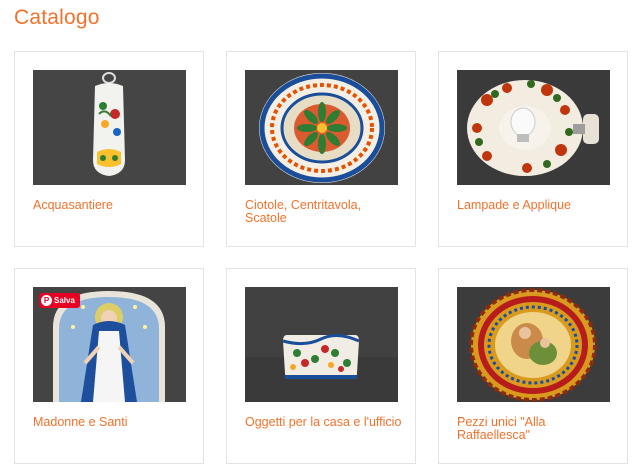 The image size is (643, 475). What do you see at coordinates (46, 300) in the screenshot?
I see `pinterest-icon: P` at bounding box center [46, 300].